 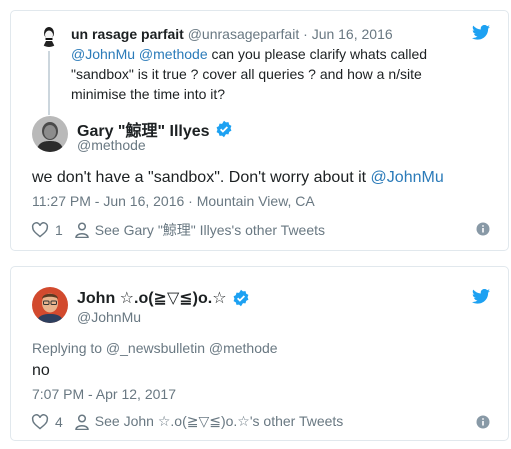 What do you see at coordinates (59, 230) in the screenshot?
I see `like-count: 1` at bounding box center [59, 230].